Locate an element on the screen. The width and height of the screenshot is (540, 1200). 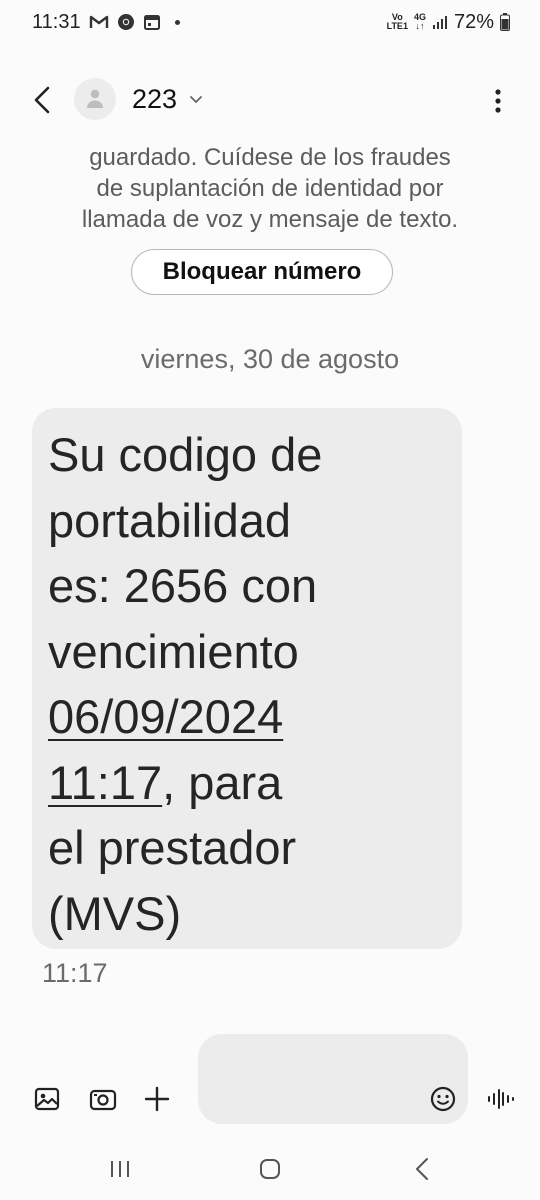
network-type-icon: 4G ↓↑ is located at coordinates (419, 21).